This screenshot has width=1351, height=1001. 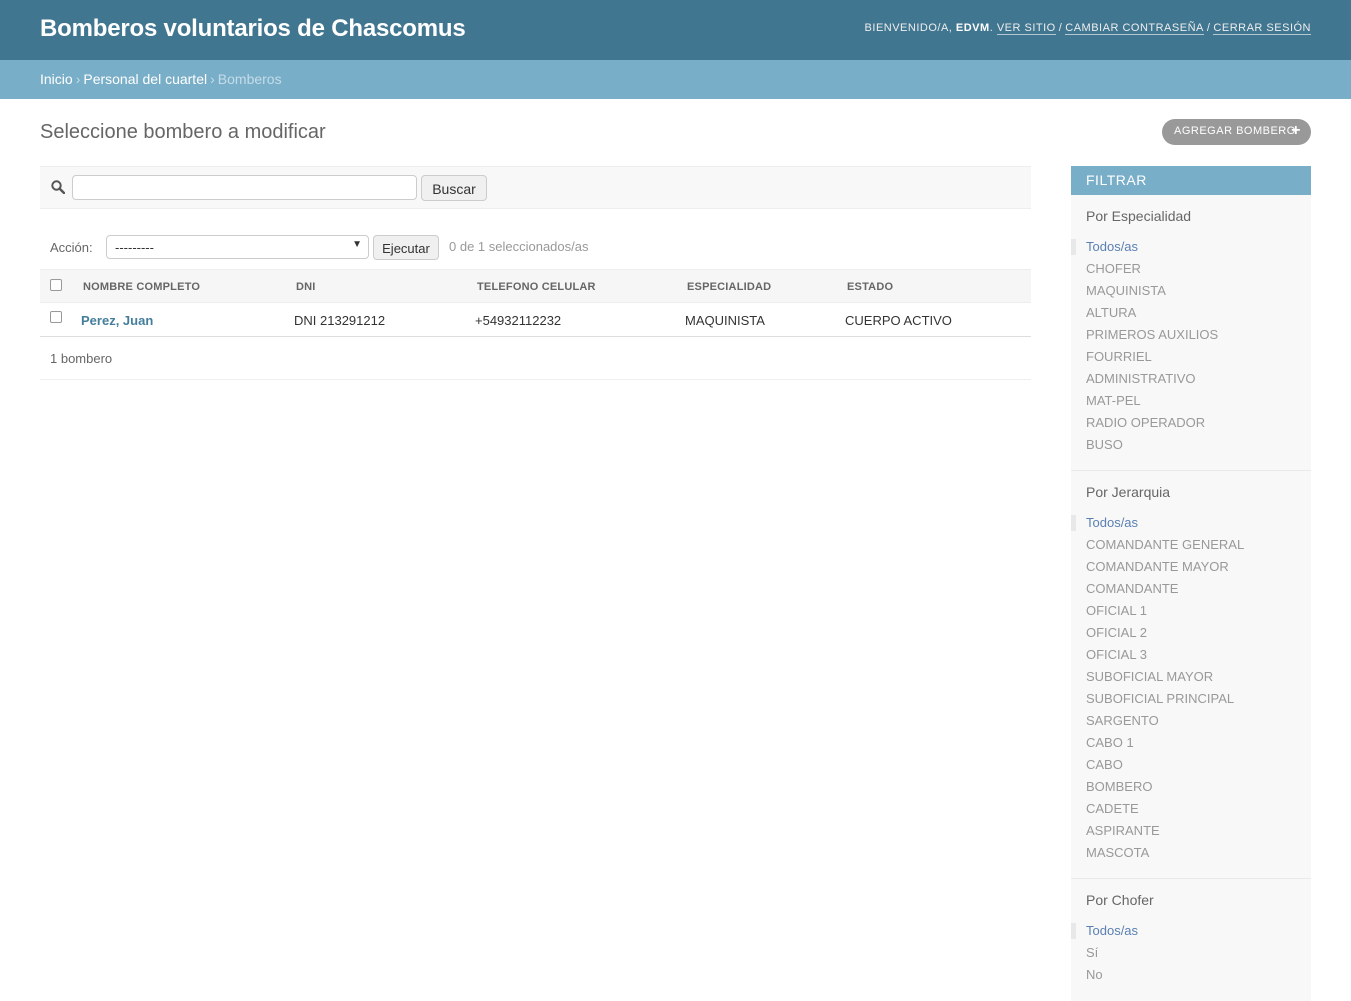 I want to click on action-label: Acción:, so click(x=71, y=247).